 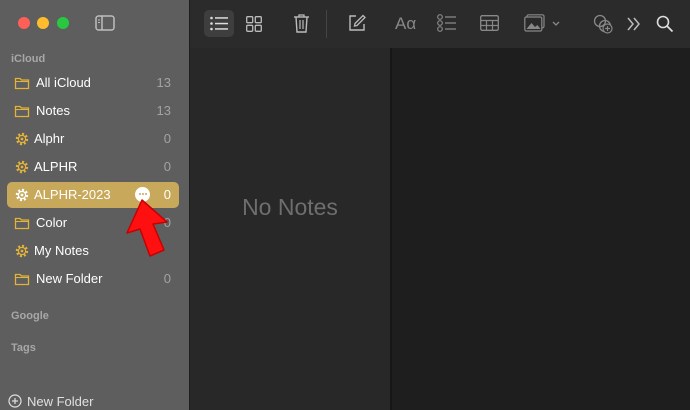 What do you see at coordinates (56, 166) in the screenshot?
I see `folder-name: ALPHR` at bounding box center [56, 166].